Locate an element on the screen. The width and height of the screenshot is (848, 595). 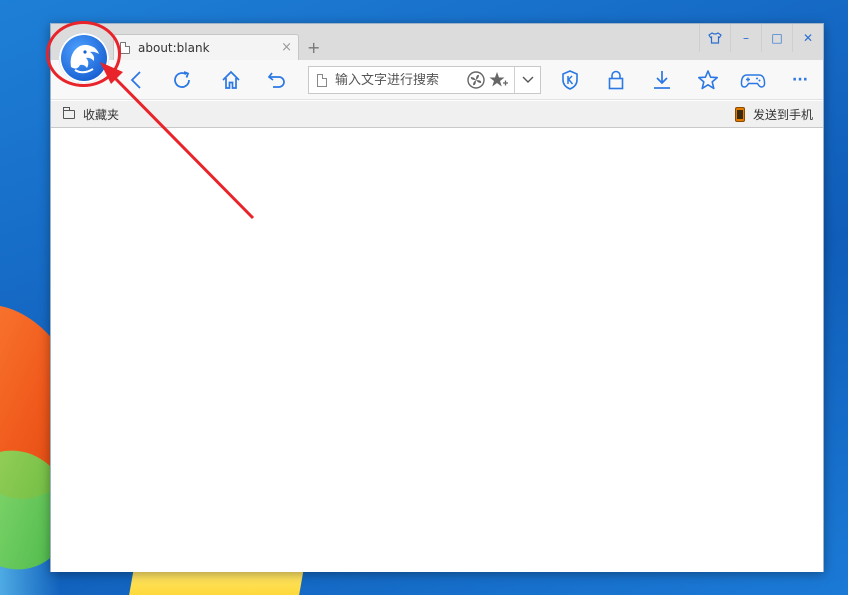
favorites-folder: 收藏夹 is located at coordinates (91, 114).